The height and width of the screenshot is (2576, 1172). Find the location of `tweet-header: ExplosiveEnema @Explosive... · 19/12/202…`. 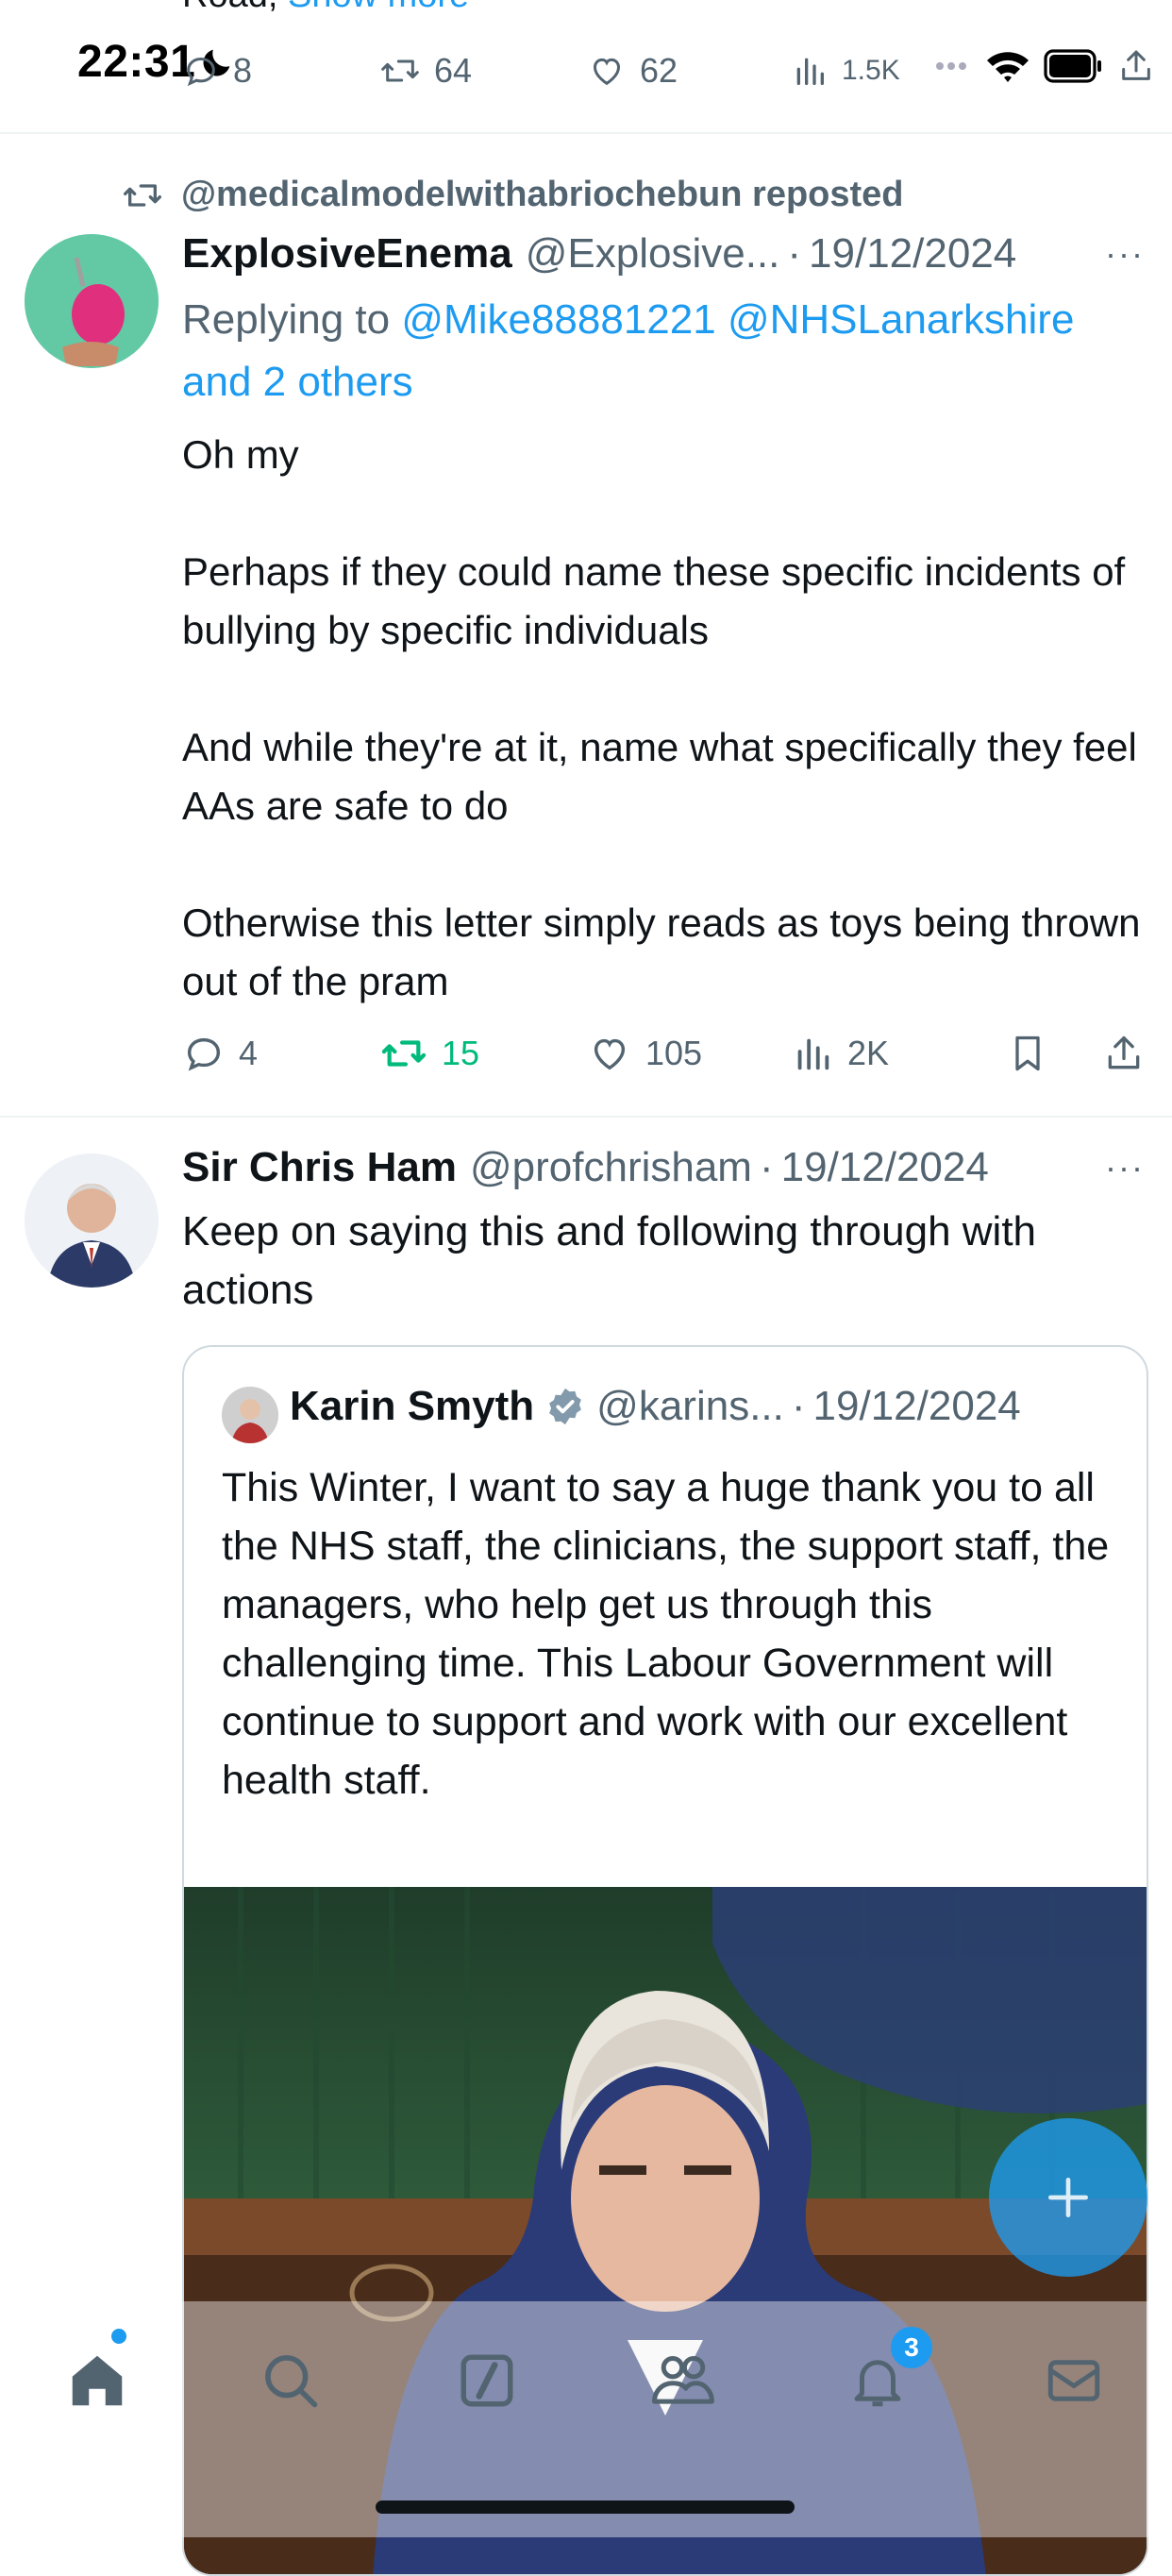

tweet-header: ExplosiveEnema @Explosive... · 19/12/202… is located at coordinates (663, 254).